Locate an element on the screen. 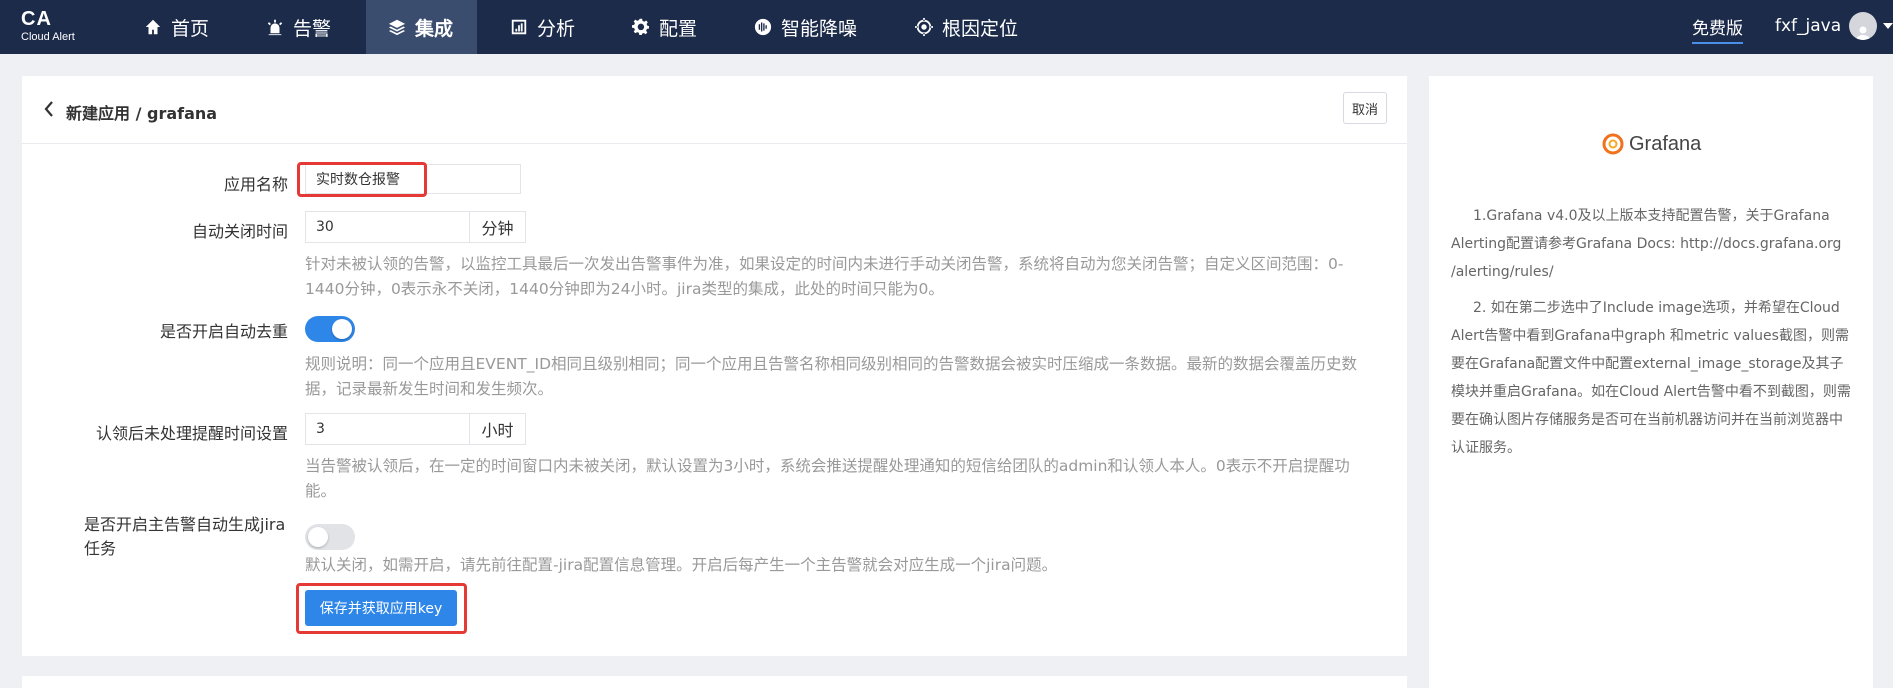 The image size is (1893, 688). user-icon is located at coordinates (1863, 33).